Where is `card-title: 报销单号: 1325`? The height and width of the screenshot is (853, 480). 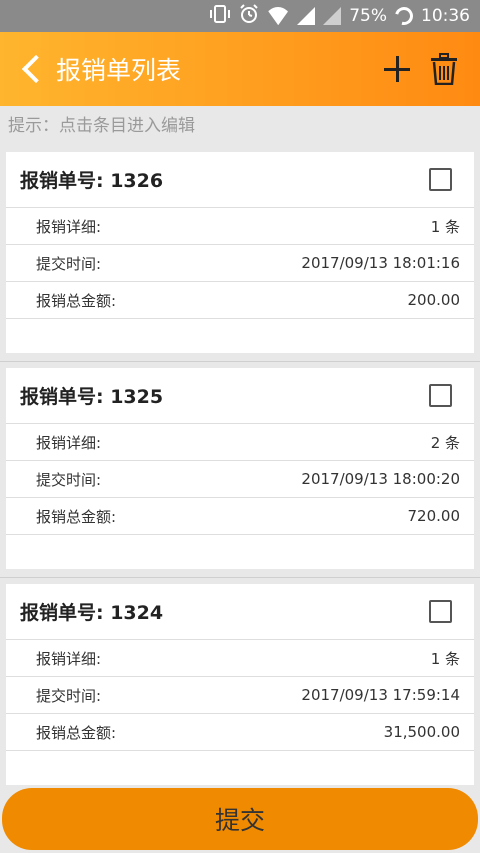
card-title: 报销单号: 1325 is located at coordinates (92, 397).